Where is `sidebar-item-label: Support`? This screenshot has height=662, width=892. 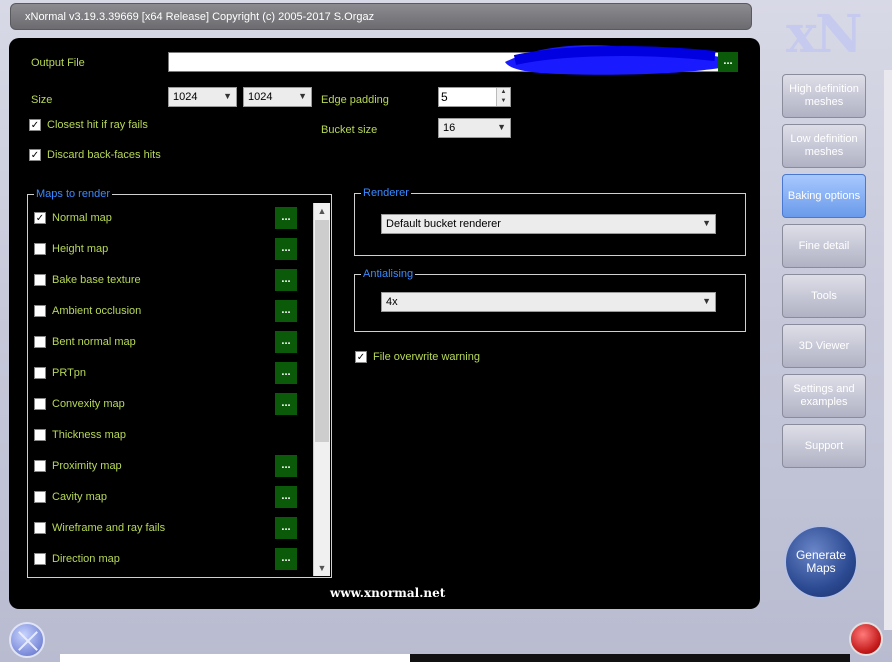
sidebar-item-label: Support is located at coordinates (824, 445).